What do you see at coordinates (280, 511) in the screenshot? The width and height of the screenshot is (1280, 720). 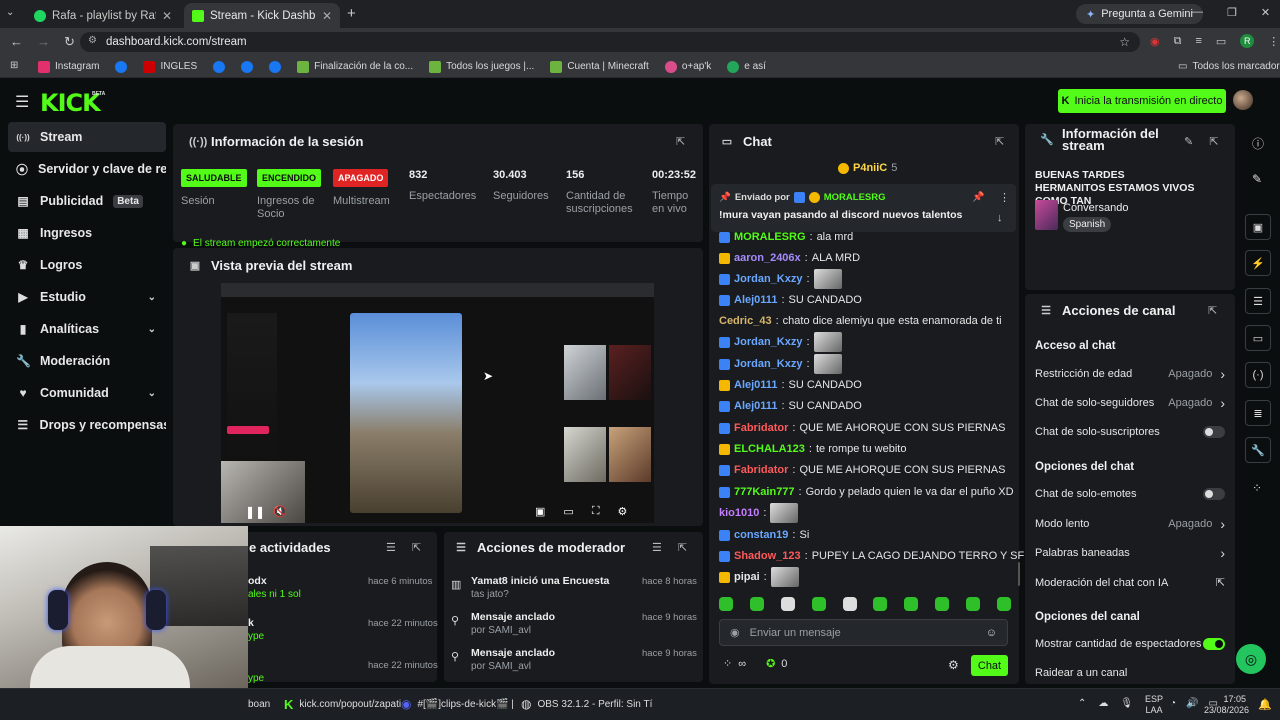 I see `mute-icon: 🔇` at bounding box center [280, 511].